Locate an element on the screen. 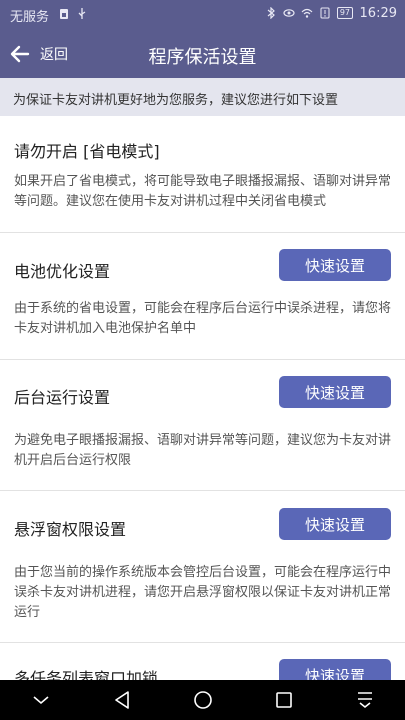 The height and width of the screenshot is (720, 405). triangle-back-icon is located at coordinates (121, 700).